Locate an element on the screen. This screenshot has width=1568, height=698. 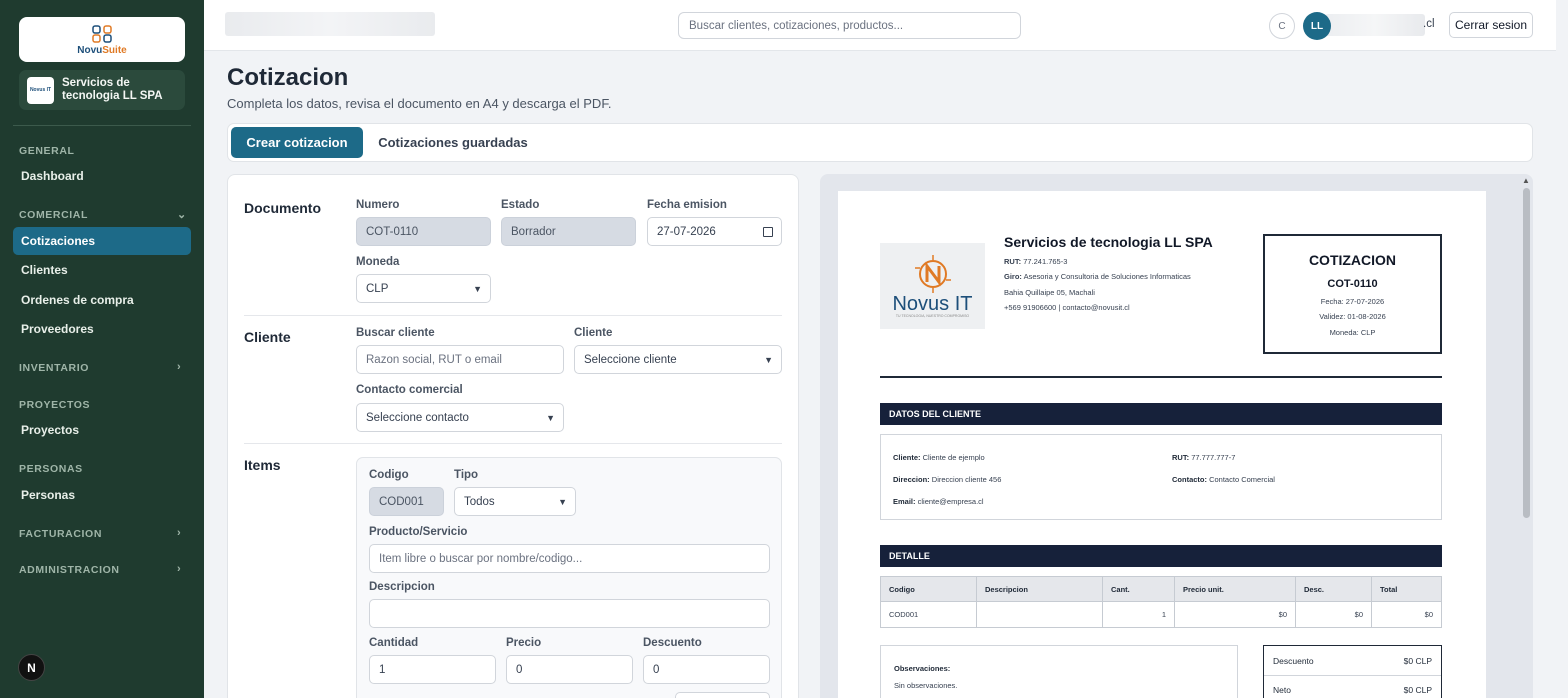
quote-validez: Validez: 01-08-2026 is located at coordinates (1352, 316).